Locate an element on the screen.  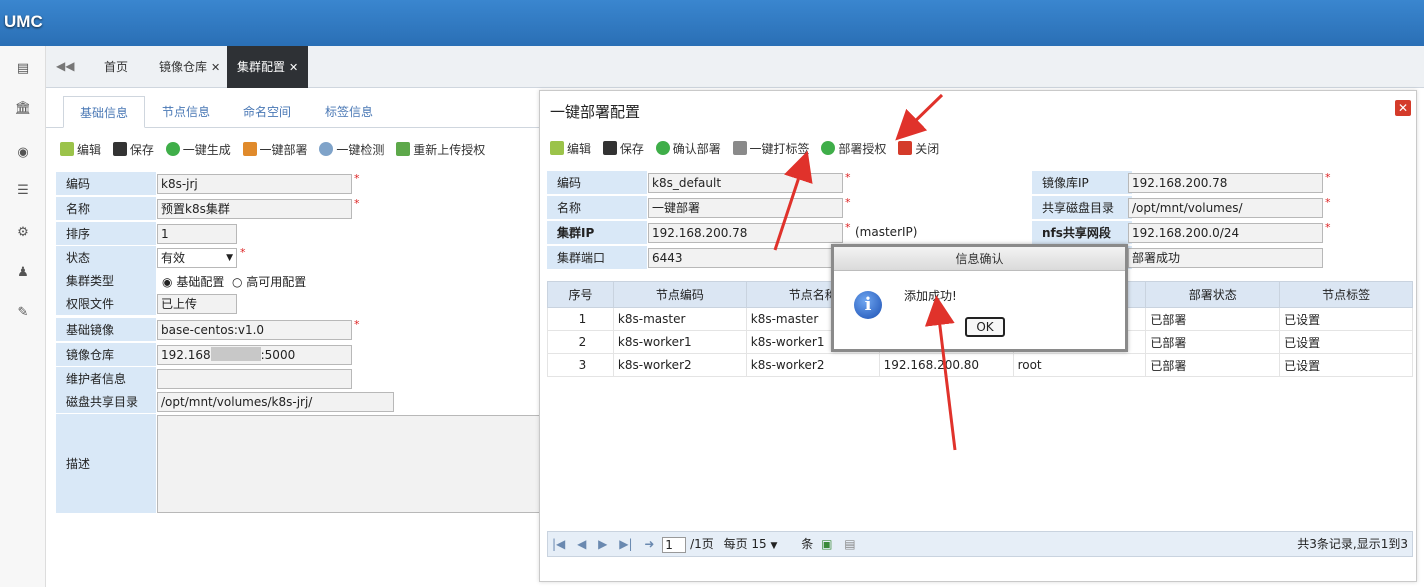
description-textarea is located at coordinates (348, 464).